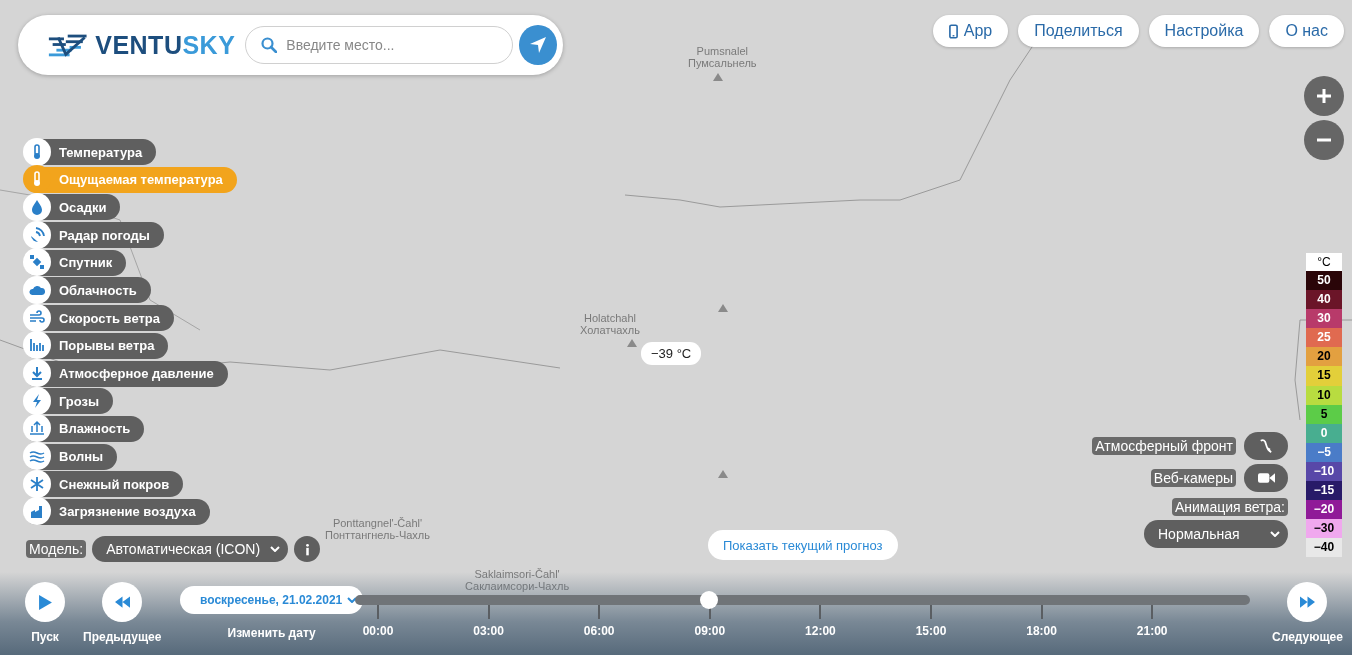 The image size is (1352, 655). What do you see at coordinates (970, 31) in the screenshot?
I see `menu-button: App` at bounding box center [970, 31].